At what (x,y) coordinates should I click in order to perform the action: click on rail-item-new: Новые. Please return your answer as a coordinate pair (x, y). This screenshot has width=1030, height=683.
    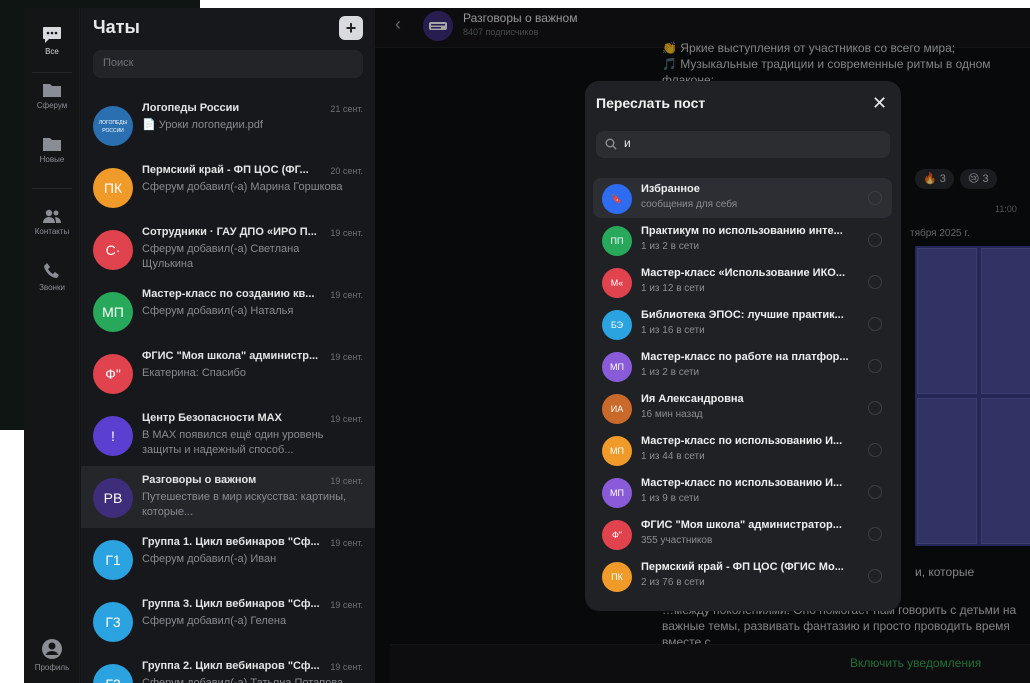
    Looking at the image, I should click on (52, 150).